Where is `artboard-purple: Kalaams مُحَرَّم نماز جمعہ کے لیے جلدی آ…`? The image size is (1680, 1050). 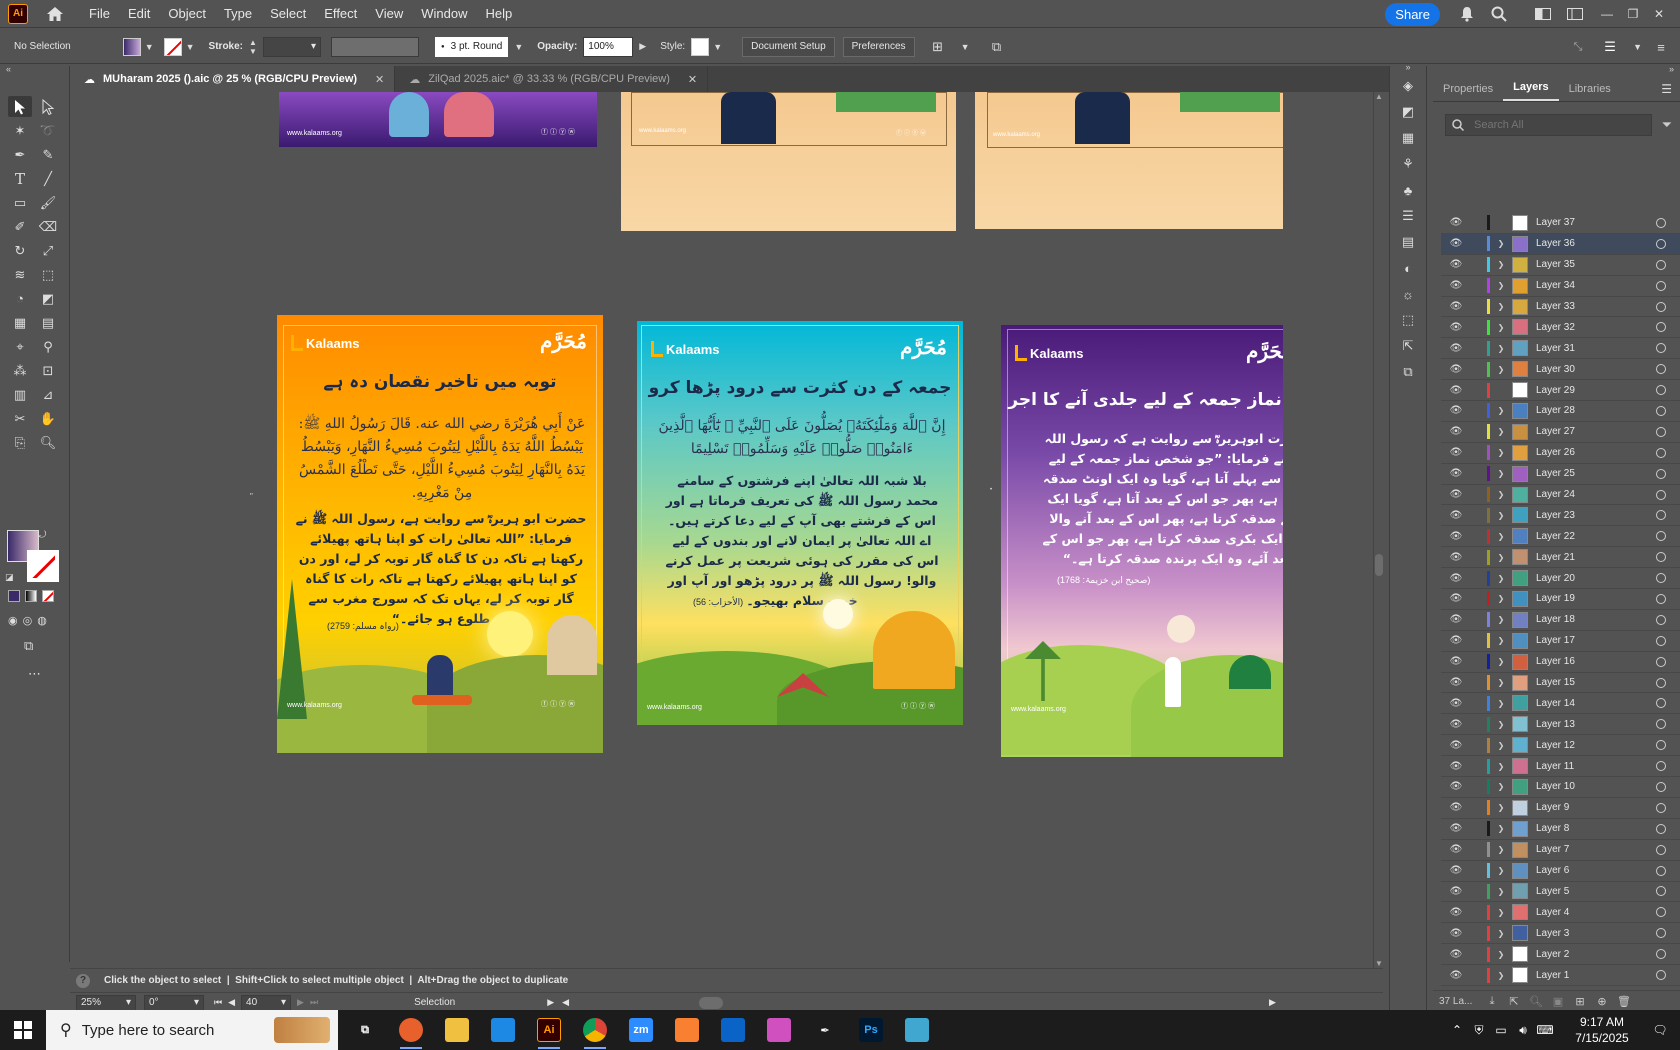 artboard-purple: Kalaams مُحَرَّم نماز جمعہ کے لیے جلدی آ… is located at coordinates (1142, 541).